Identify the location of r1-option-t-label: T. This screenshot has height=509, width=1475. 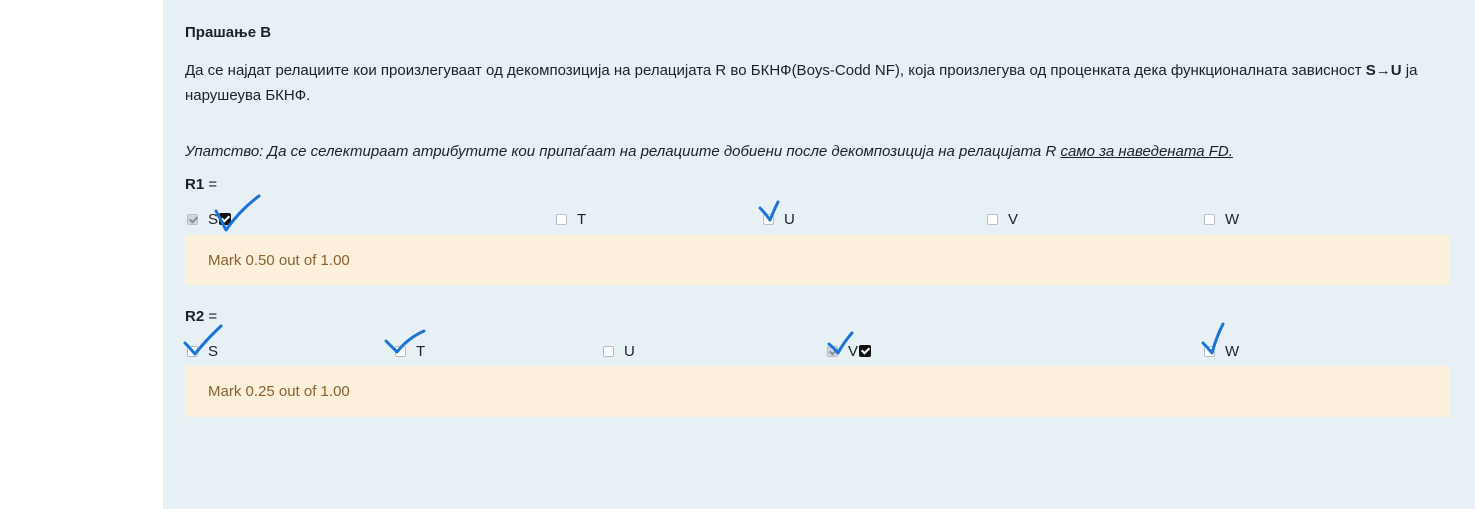
(582, 219).